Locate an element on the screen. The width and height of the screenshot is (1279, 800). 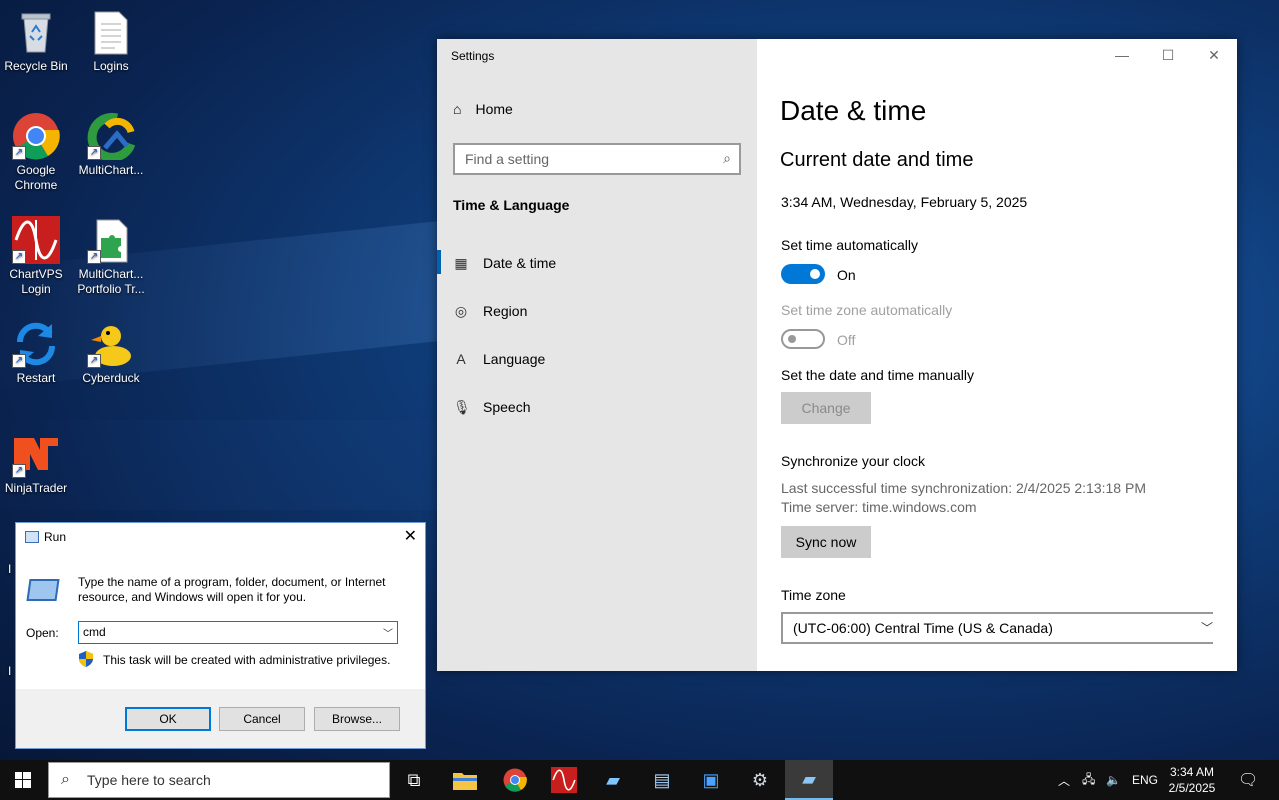
desktop-icon-label: Cyberduck is located at coordinates (111, 378).